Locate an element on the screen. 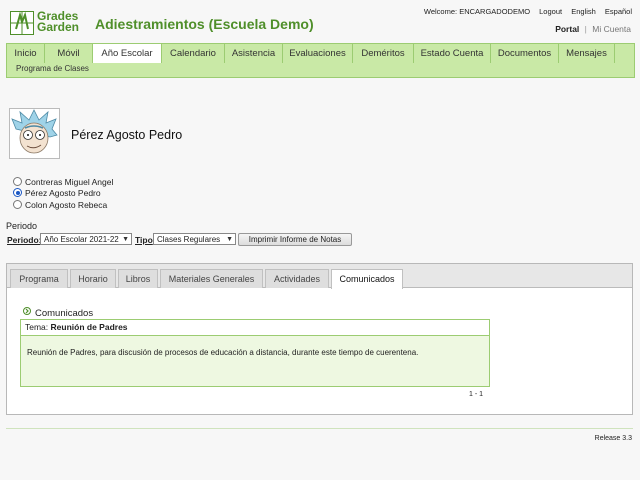 This screenshot has height=480, width=640. sub-nav: Programa de Clases is located at coordinates (320, 70).